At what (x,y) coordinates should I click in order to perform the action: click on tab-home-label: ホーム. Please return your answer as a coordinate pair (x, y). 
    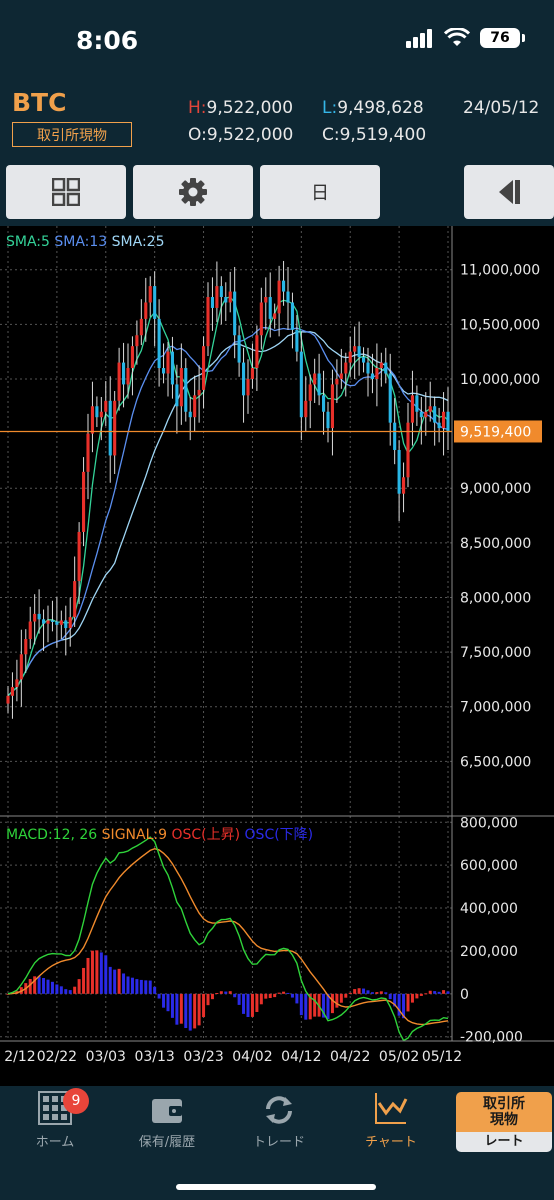
    Looking at the image, I should click on (55, 1142).